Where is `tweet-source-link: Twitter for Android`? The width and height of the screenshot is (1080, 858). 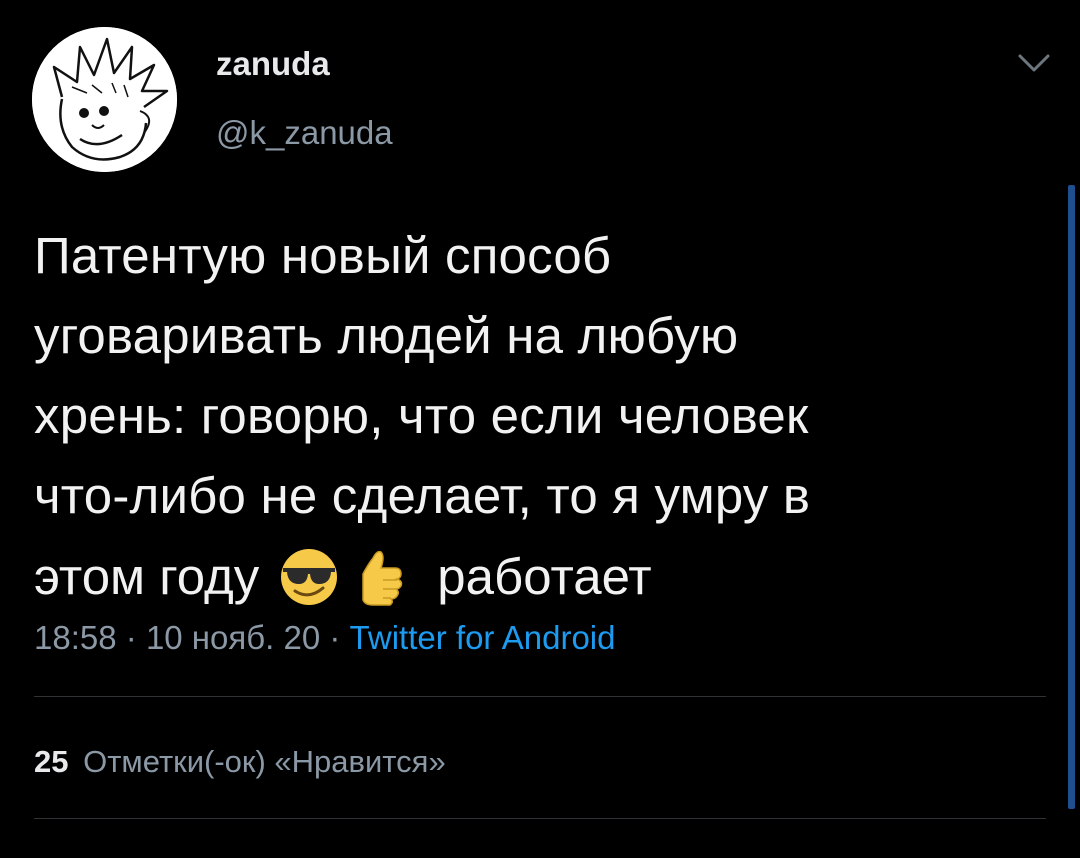 tweet-source-link: Twitter for Android is located at coordinates (483, 637).